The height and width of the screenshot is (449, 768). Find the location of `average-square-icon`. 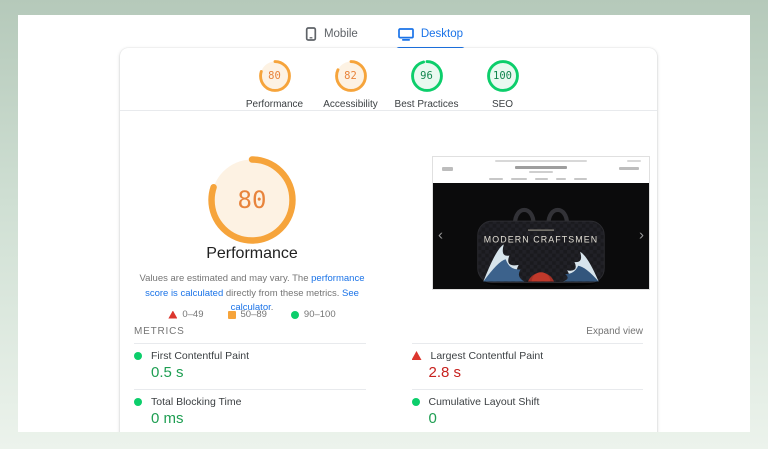

average-square-icon is located at coordinates (231, 314).